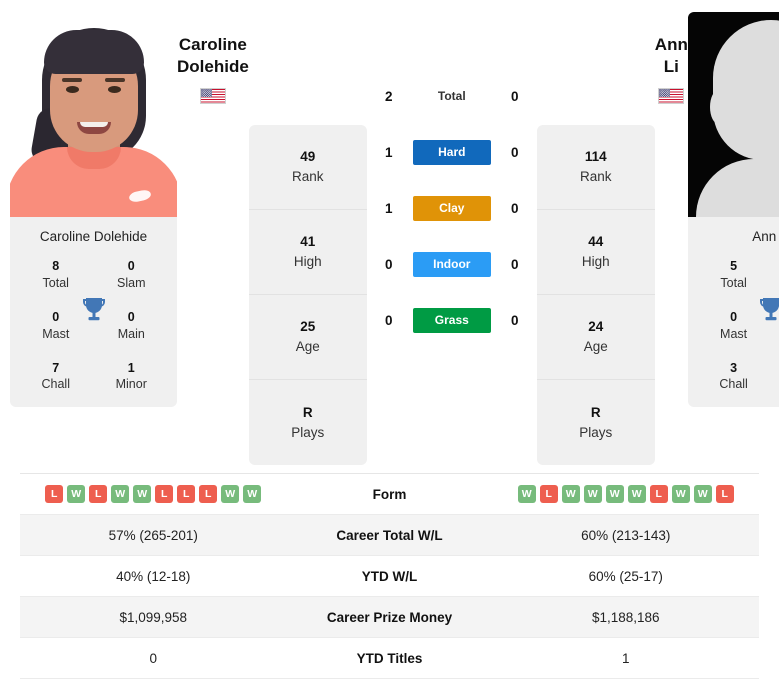 This screenshot has height=699, width=779. What do you see at coordinates (307, 252) in the screenshot?
I see `stat-cell-high: 41 High` at bounding box center [307, 252].